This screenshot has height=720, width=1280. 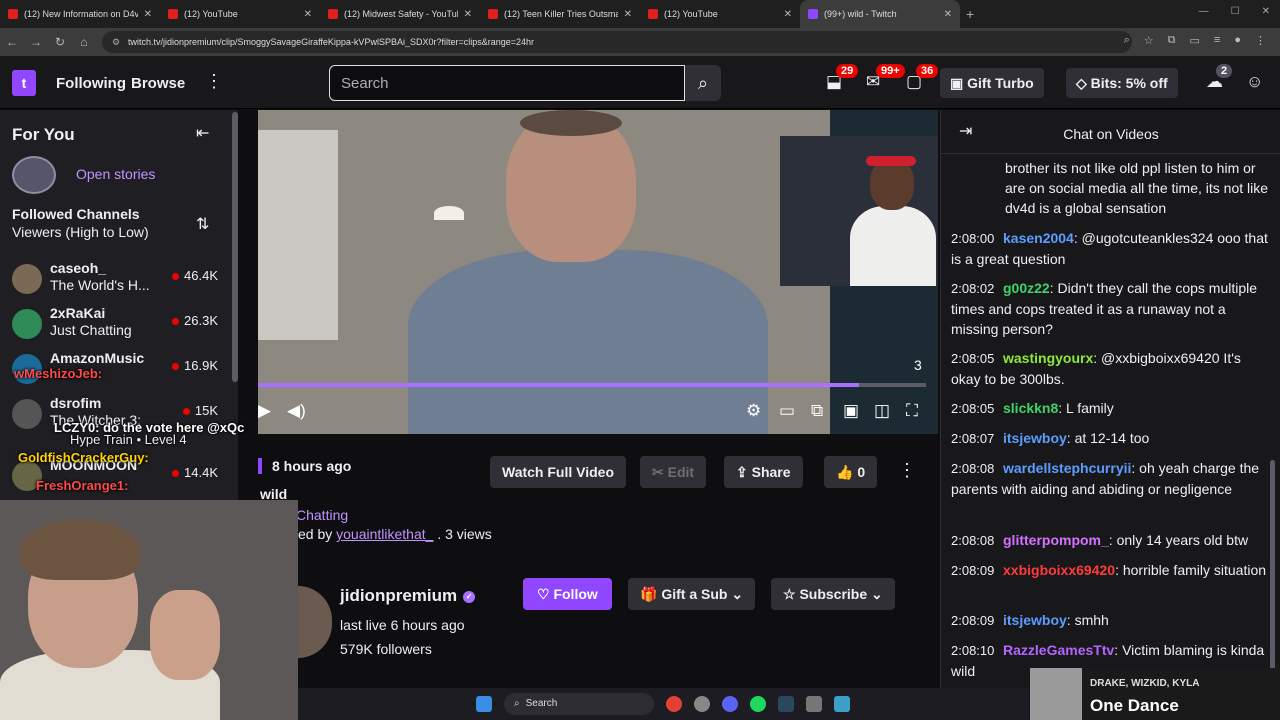 What do you see at coordinates (315, 622) in the screenshot?
I see `channel-avatar` at bounding box center [315, 622].